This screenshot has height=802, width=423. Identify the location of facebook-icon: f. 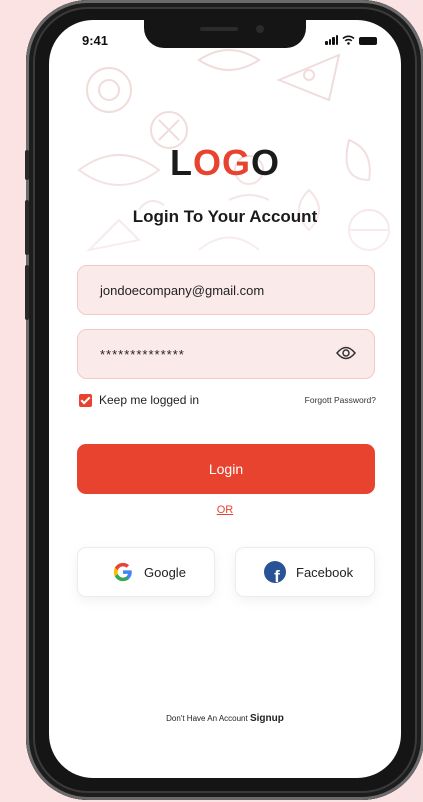
(275, 572).